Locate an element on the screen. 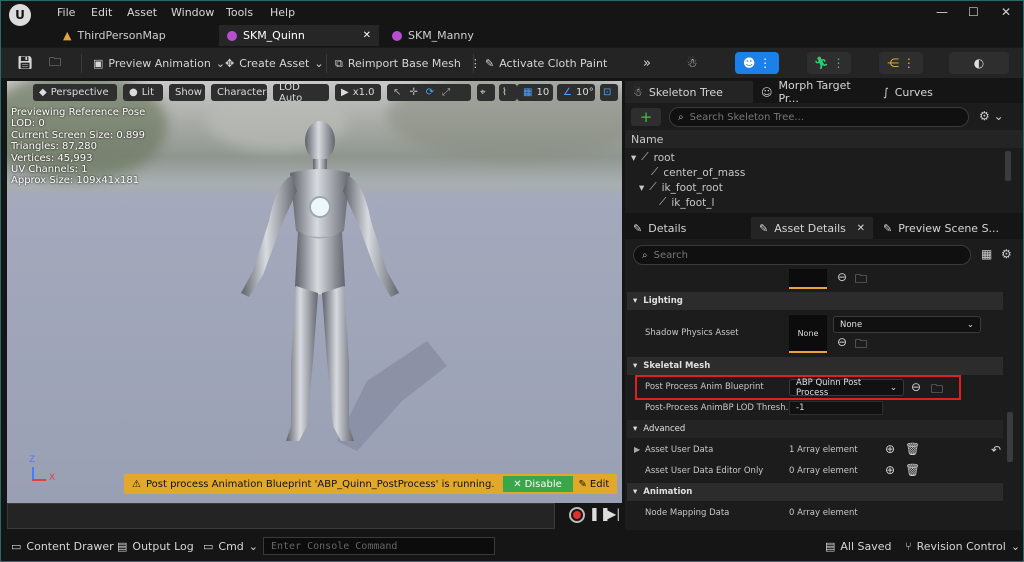 Image resolution: width=1024 pixels, height=562 pixels. bone-icon: ⟋ is located at coordinates (663, 202).